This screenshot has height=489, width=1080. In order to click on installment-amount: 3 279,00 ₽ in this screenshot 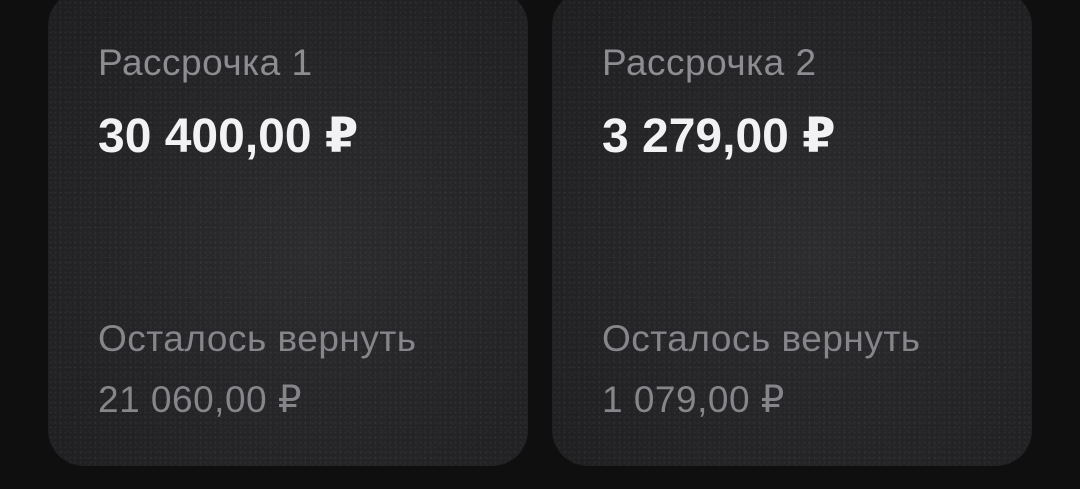, I will do `click(719, 136)`.